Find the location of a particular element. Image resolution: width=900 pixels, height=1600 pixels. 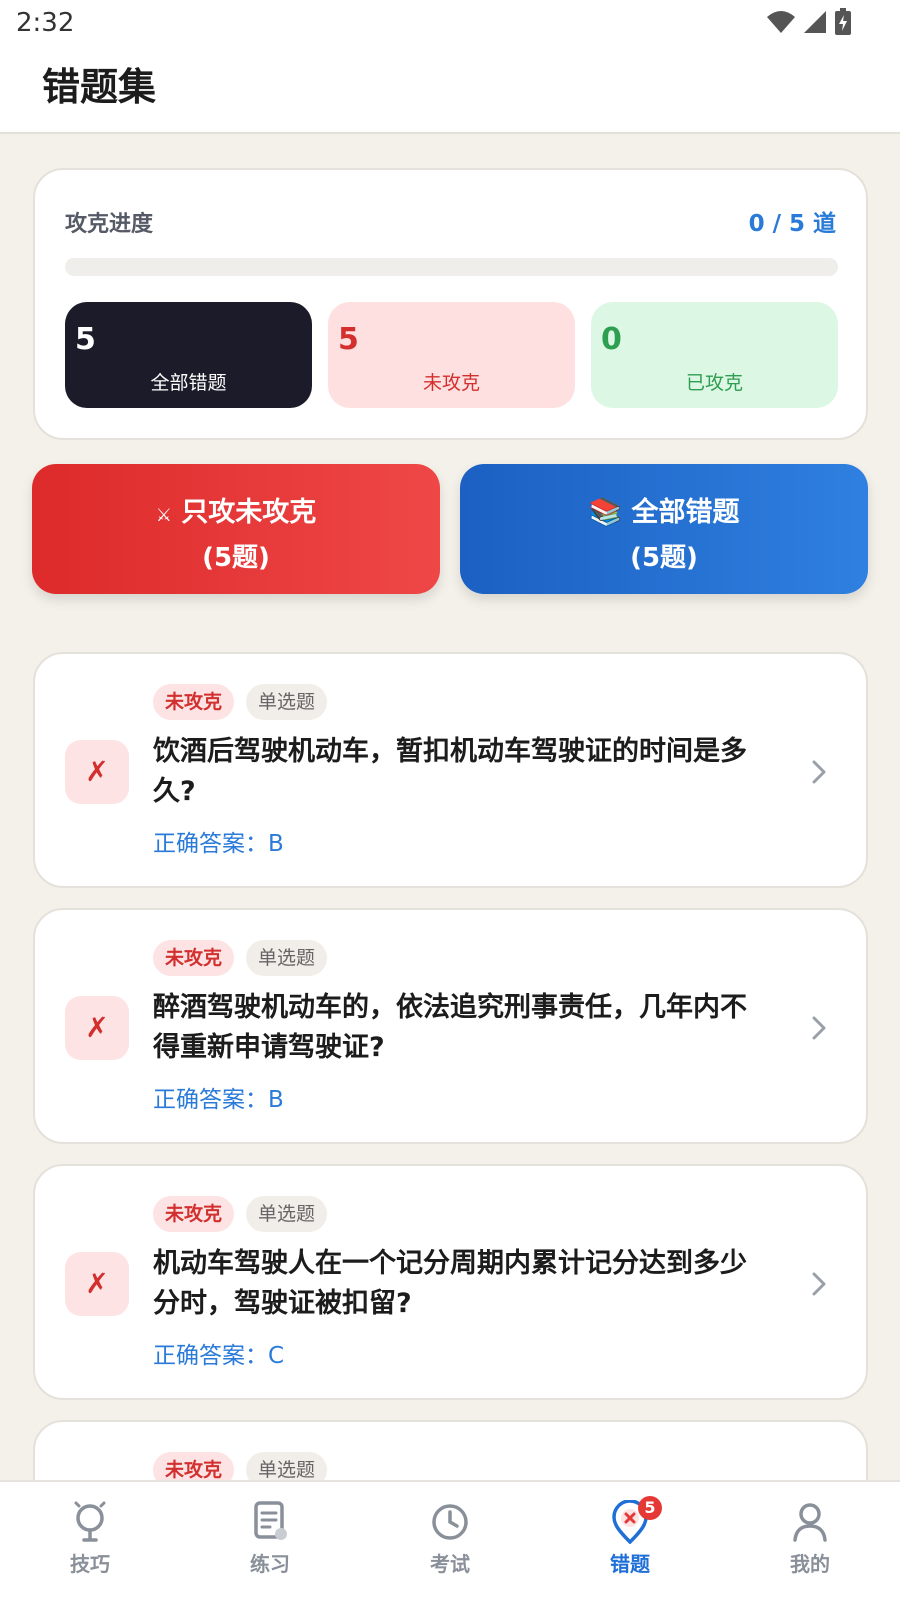

question-text: 机动车驾驶人在一个记分周期内累计记分达到多少分时，驾驶证被扣留? is located at coordinates (450, 1283).